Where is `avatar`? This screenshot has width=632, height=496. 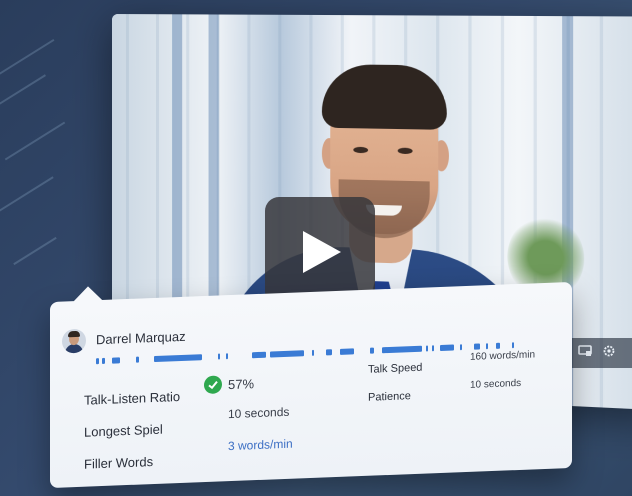
avatar is located at coordinates (74, 341).